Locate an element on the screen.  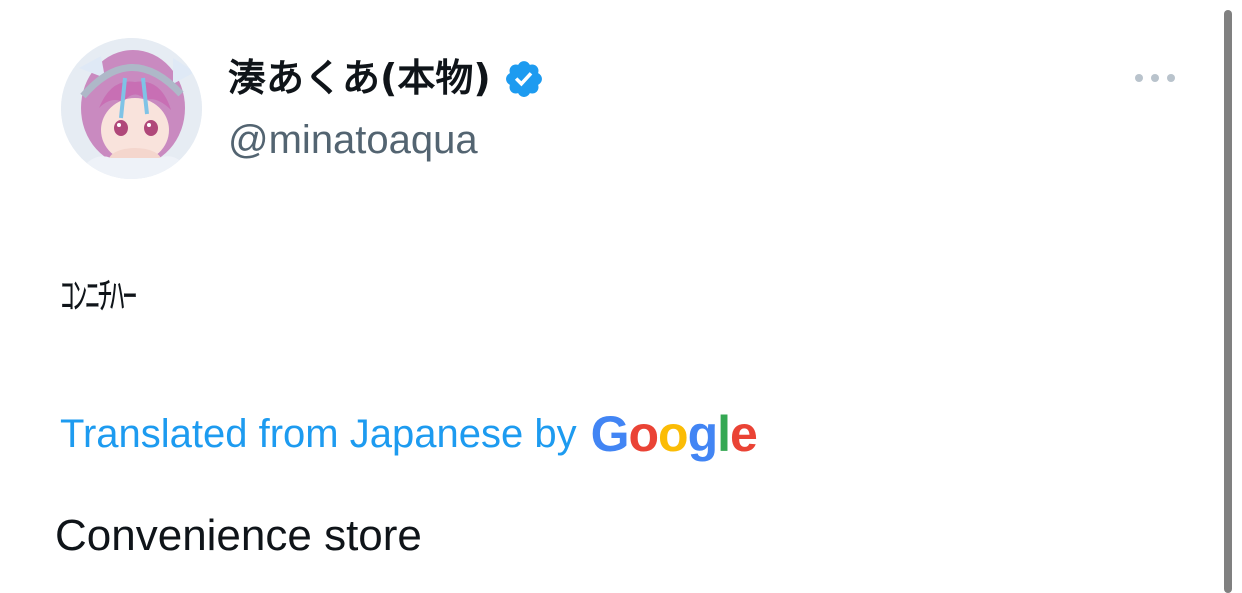
more-options-button is located at coordinates (1155, 78).